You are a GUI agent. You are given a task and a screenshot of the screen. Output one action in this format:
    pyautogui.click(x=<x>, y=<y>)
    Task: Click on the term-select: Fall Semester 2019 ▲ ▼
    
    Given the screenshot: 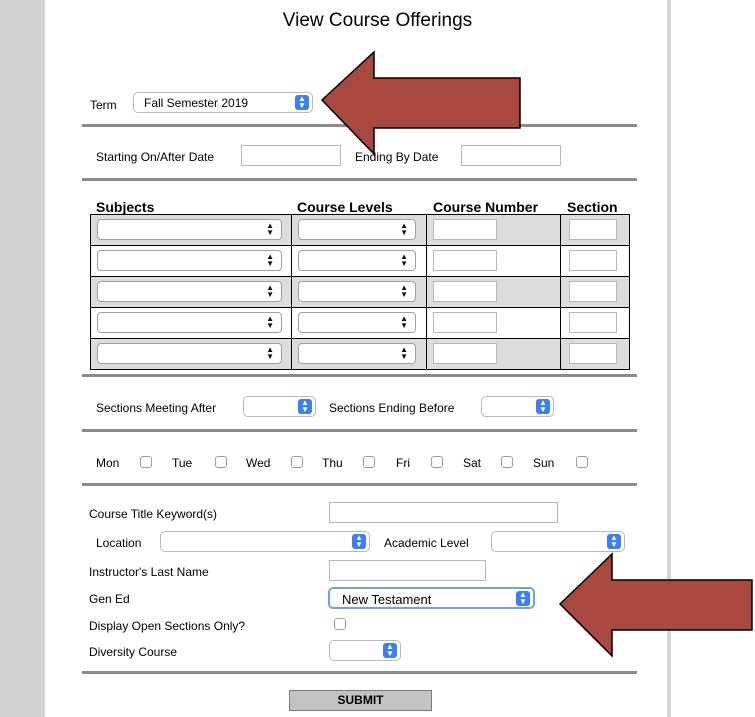 What is the action you would take?
    pyautogui.click(x=223, y=102)
    